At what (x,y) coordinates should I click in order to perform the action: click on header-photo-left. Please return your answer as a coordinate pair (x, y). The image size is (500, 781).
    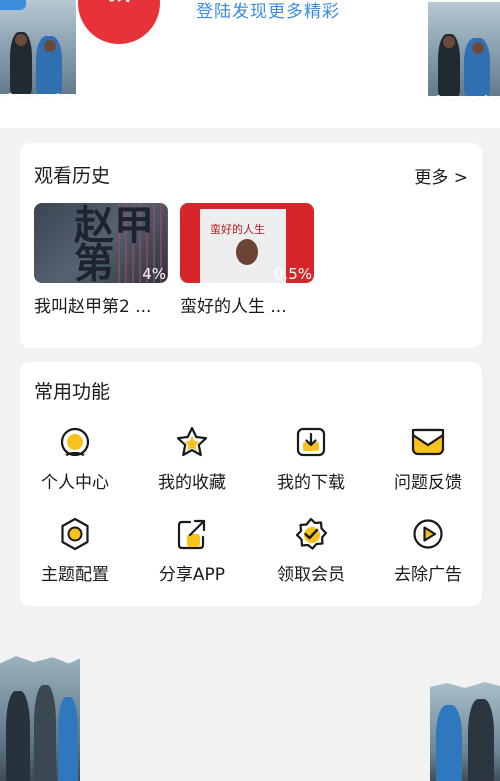
    Looking at the image, I should click on (38, 50).